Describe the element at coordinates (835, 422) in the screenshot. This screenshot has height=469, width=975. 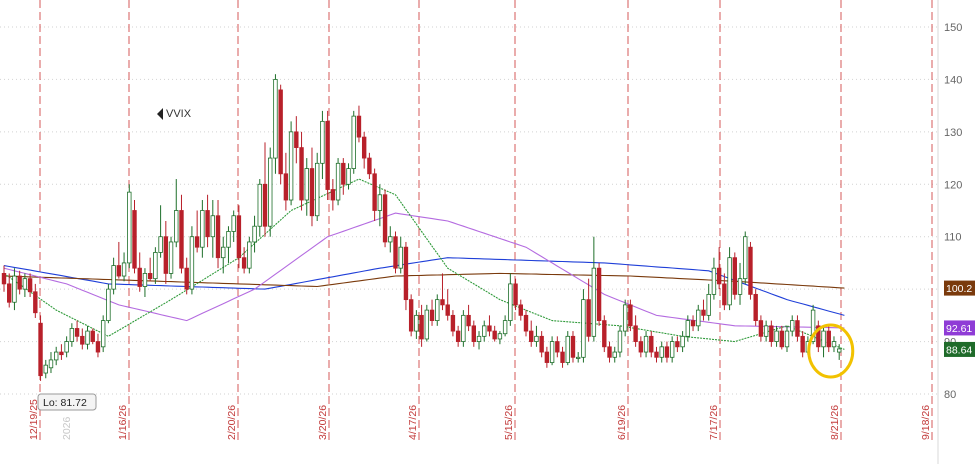
I see `x-date-label: 8/21/26` at that location.